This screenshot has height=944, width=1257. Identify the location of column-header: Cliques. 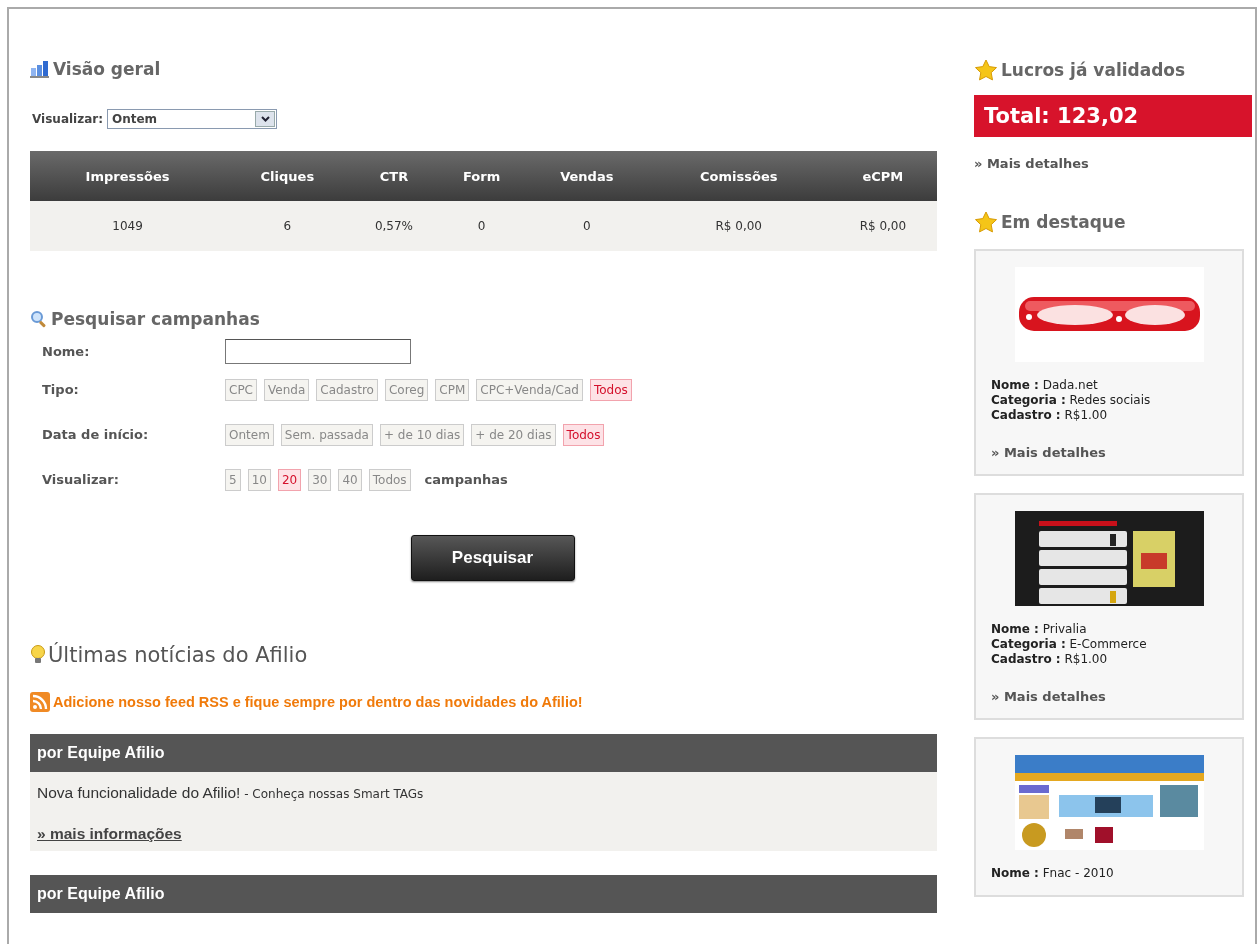
(287, 176).